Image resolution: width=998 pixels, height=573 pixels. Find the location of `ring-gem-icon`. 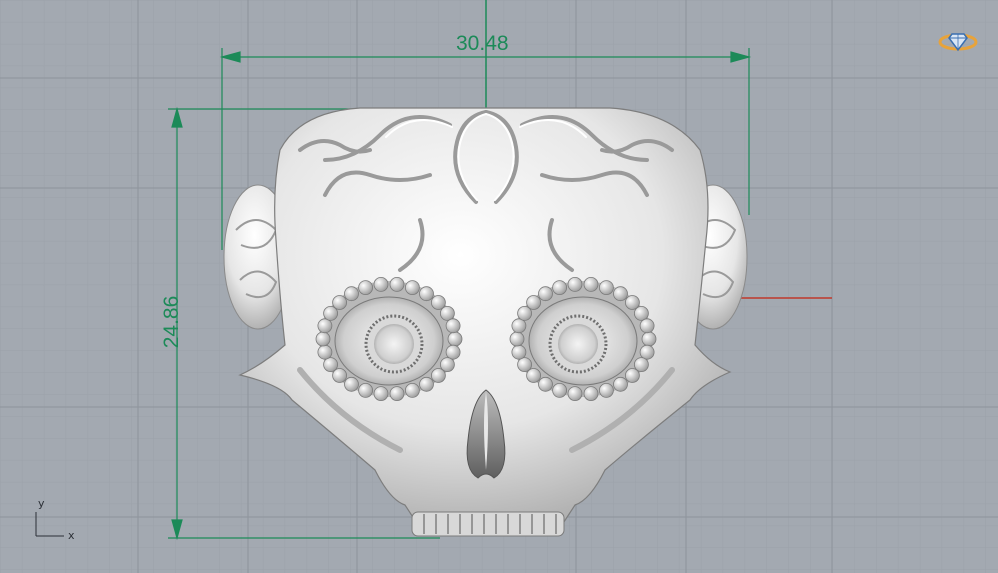

ring-gem-icon is located at coordinates (958, 41).